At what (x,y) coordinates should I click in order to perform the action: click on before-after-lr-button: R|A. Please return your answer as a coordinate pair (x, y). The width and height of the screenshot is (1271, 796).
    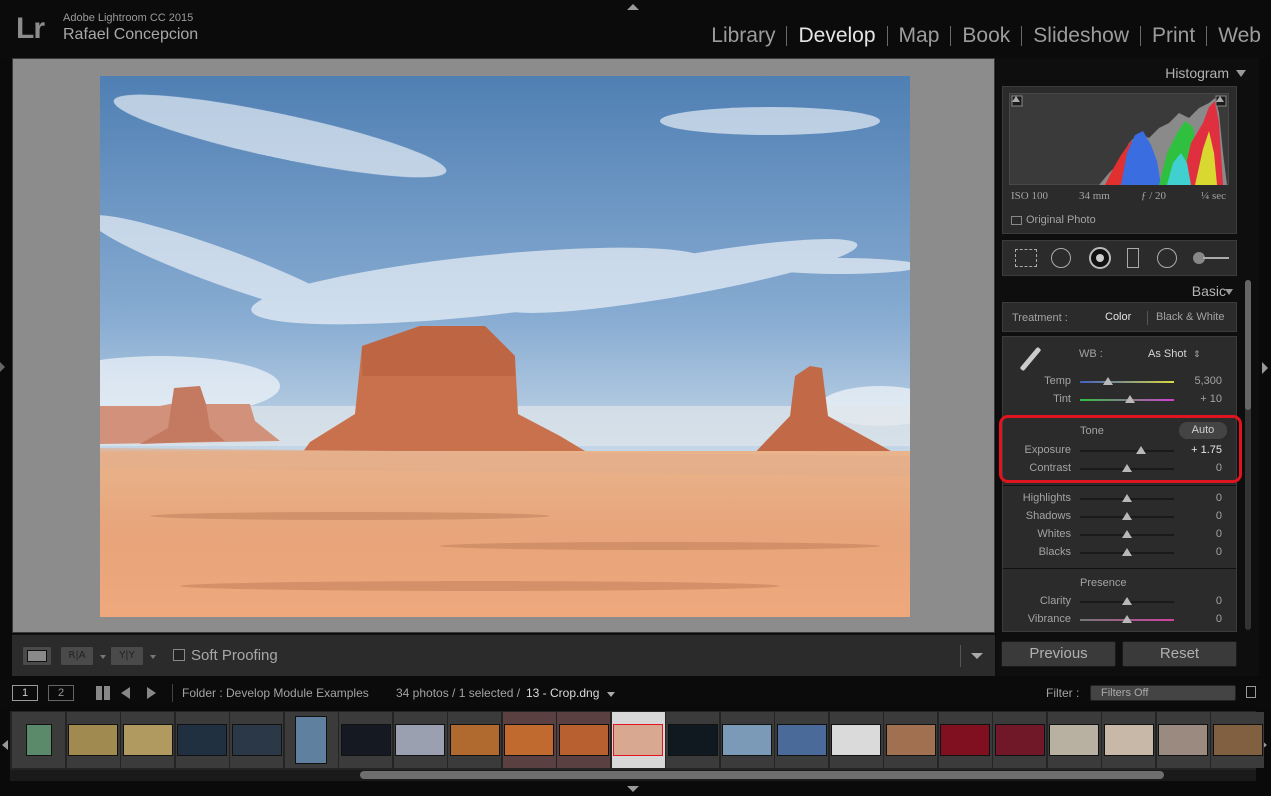
    Looking at the image, I should click on (77, 656).